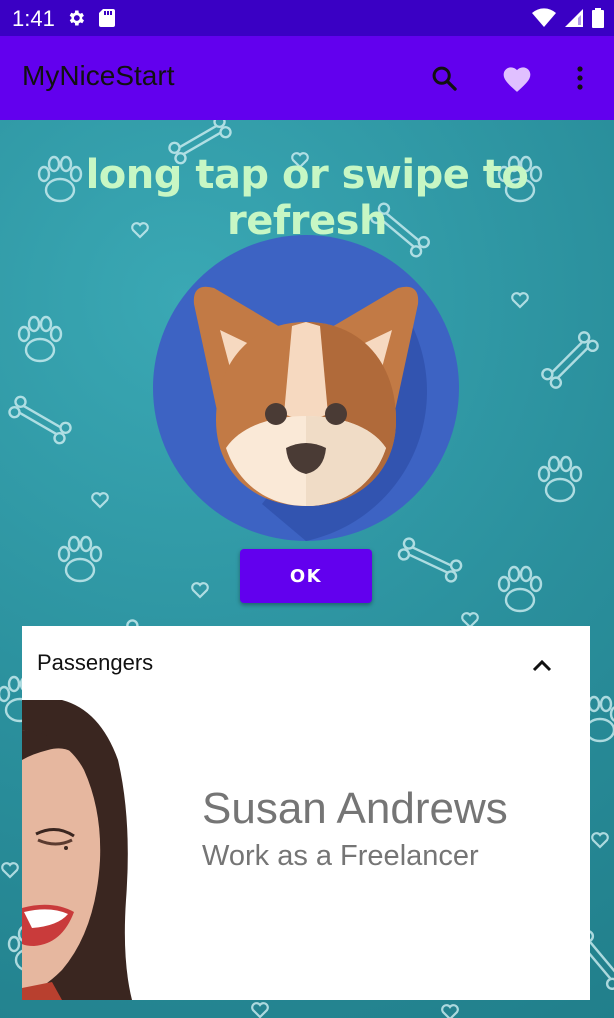 This screenshot has width=614, height=1018. I want to click on settings-icon, so click(76, 20).